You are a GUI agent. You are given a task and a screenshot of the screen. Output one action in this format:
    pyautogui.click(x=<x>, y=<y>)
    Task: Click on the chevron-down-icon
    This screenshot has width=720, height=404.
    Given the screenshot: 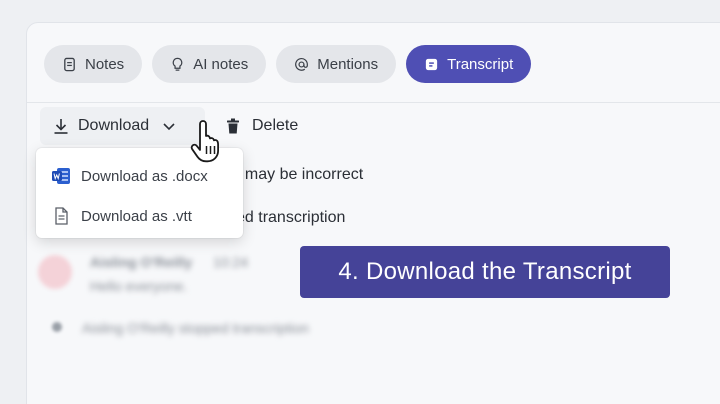 What is the action you would take?
    pyautogui.click(x=169, y=127)
    